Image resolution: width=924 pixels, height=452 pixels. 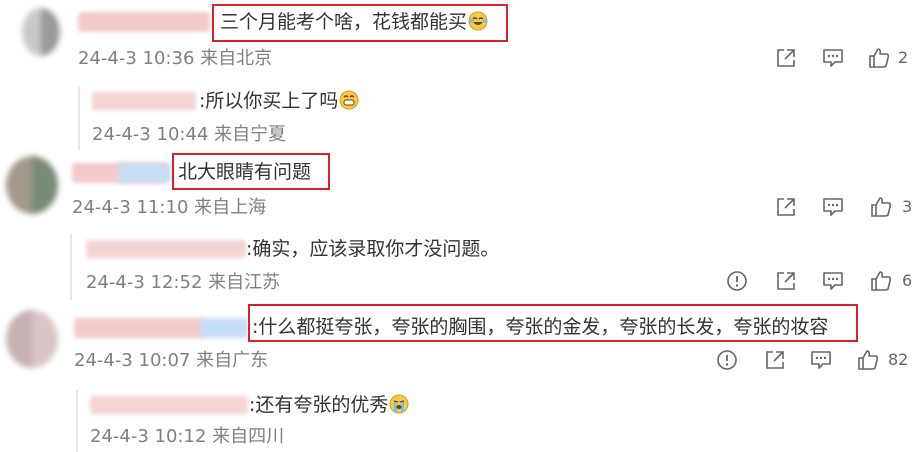 What do you see at coordinates (171, 360) in the screenshot?
I see `comment-meta: 24-4-3 10:07 来自广东` at bounding box center [171, 360].